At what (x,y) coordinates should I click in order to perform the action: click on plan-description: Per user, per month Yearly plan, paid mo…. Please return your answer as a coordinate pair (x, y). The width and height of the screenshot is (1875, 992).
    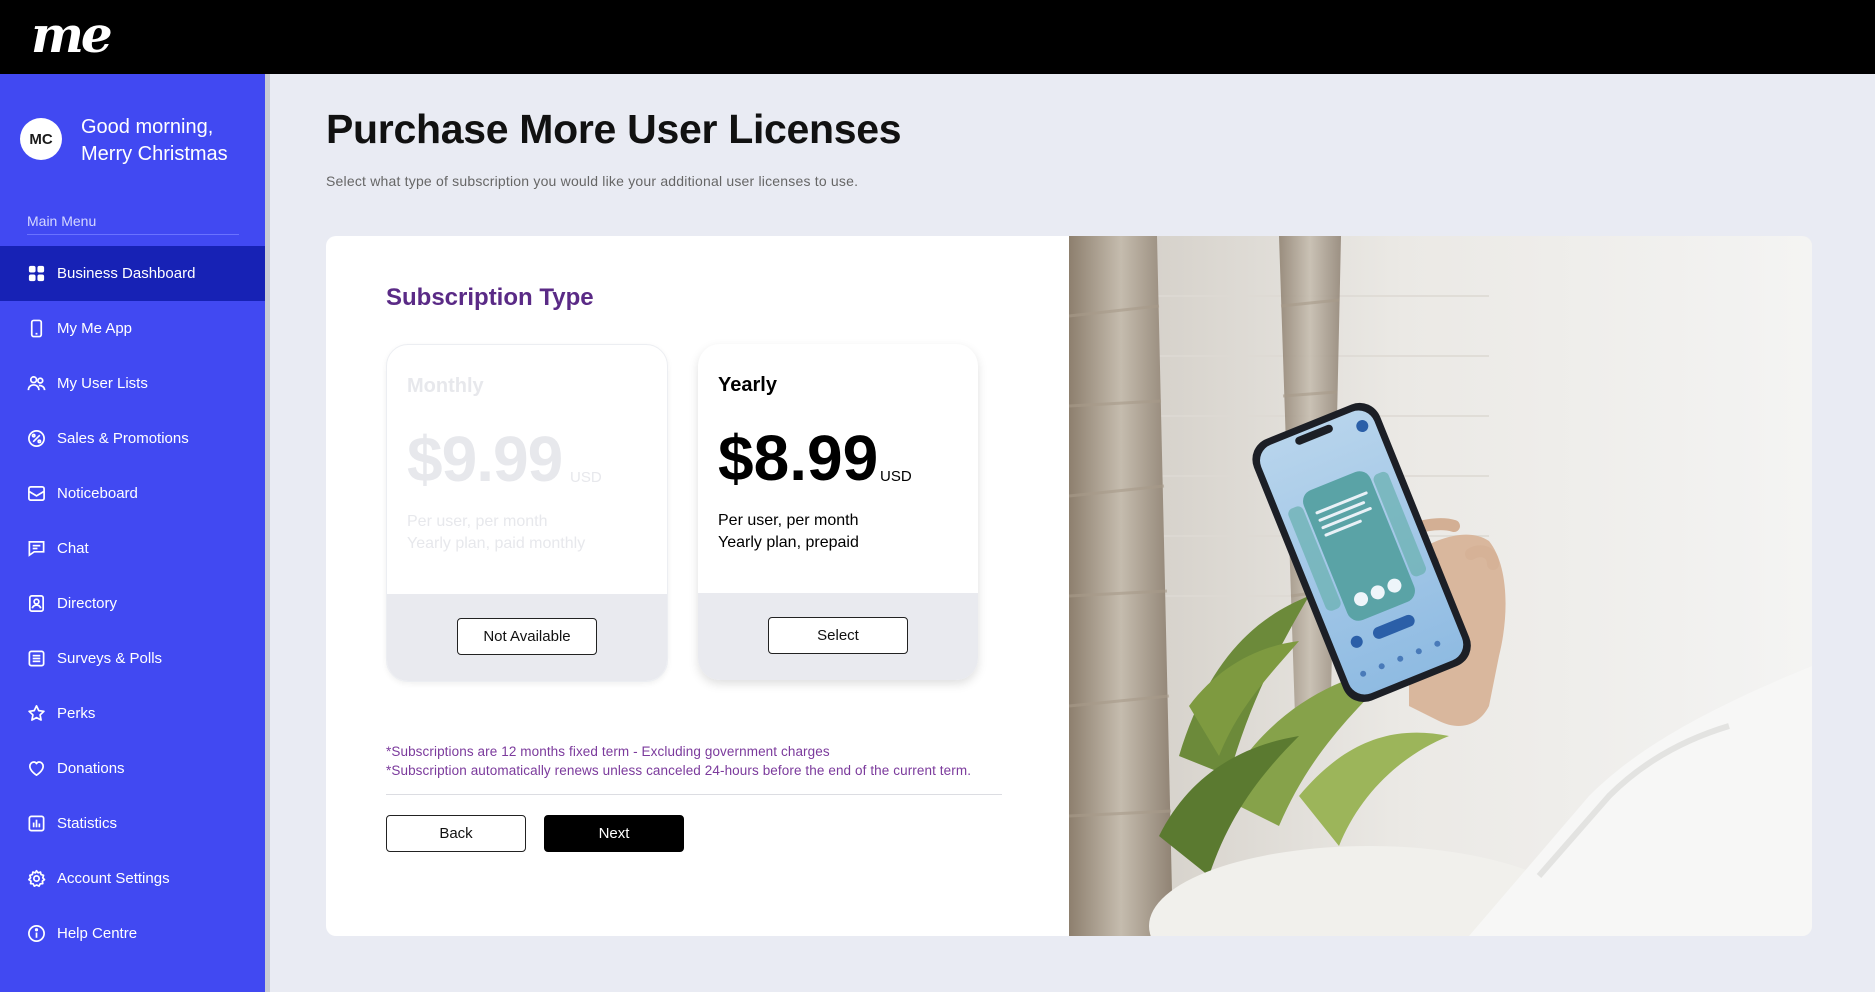
    Looking at the image, I should click on (527, 533).